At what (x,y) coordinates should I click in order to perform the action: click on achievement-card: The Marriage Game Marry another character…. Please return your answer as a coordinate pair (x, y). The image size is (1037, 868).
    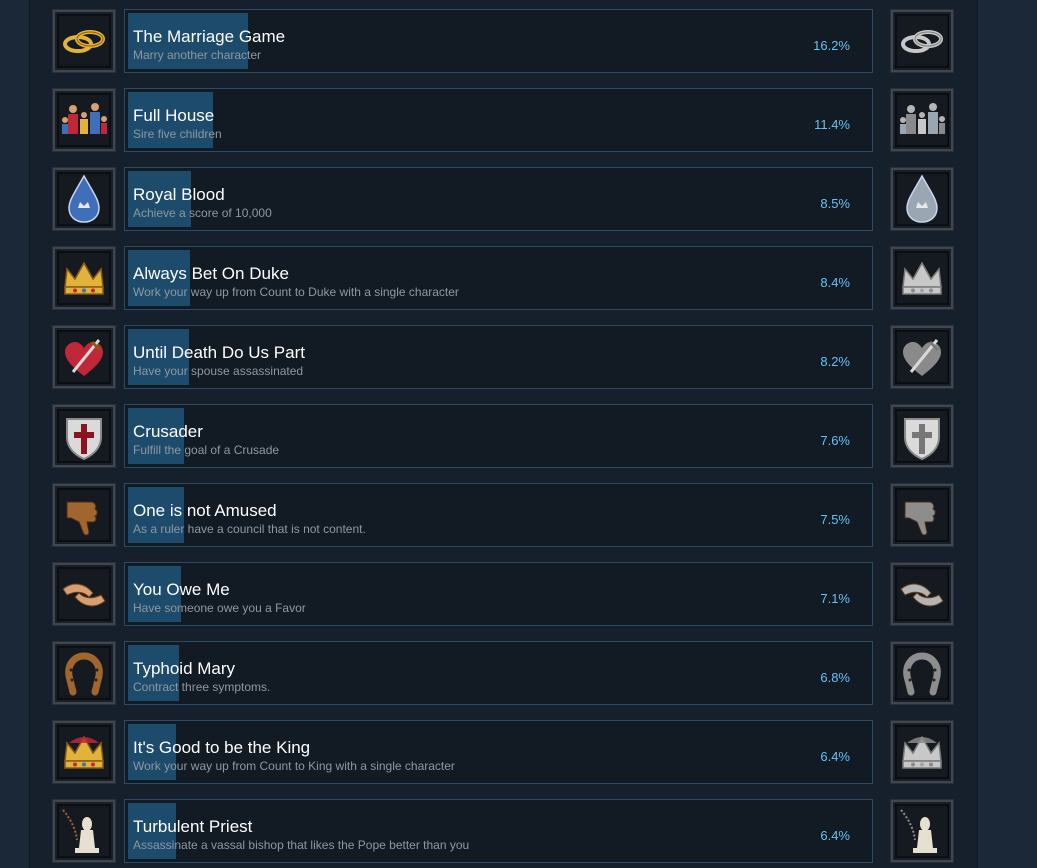
    Looking at the image, I should click on (498, 41).